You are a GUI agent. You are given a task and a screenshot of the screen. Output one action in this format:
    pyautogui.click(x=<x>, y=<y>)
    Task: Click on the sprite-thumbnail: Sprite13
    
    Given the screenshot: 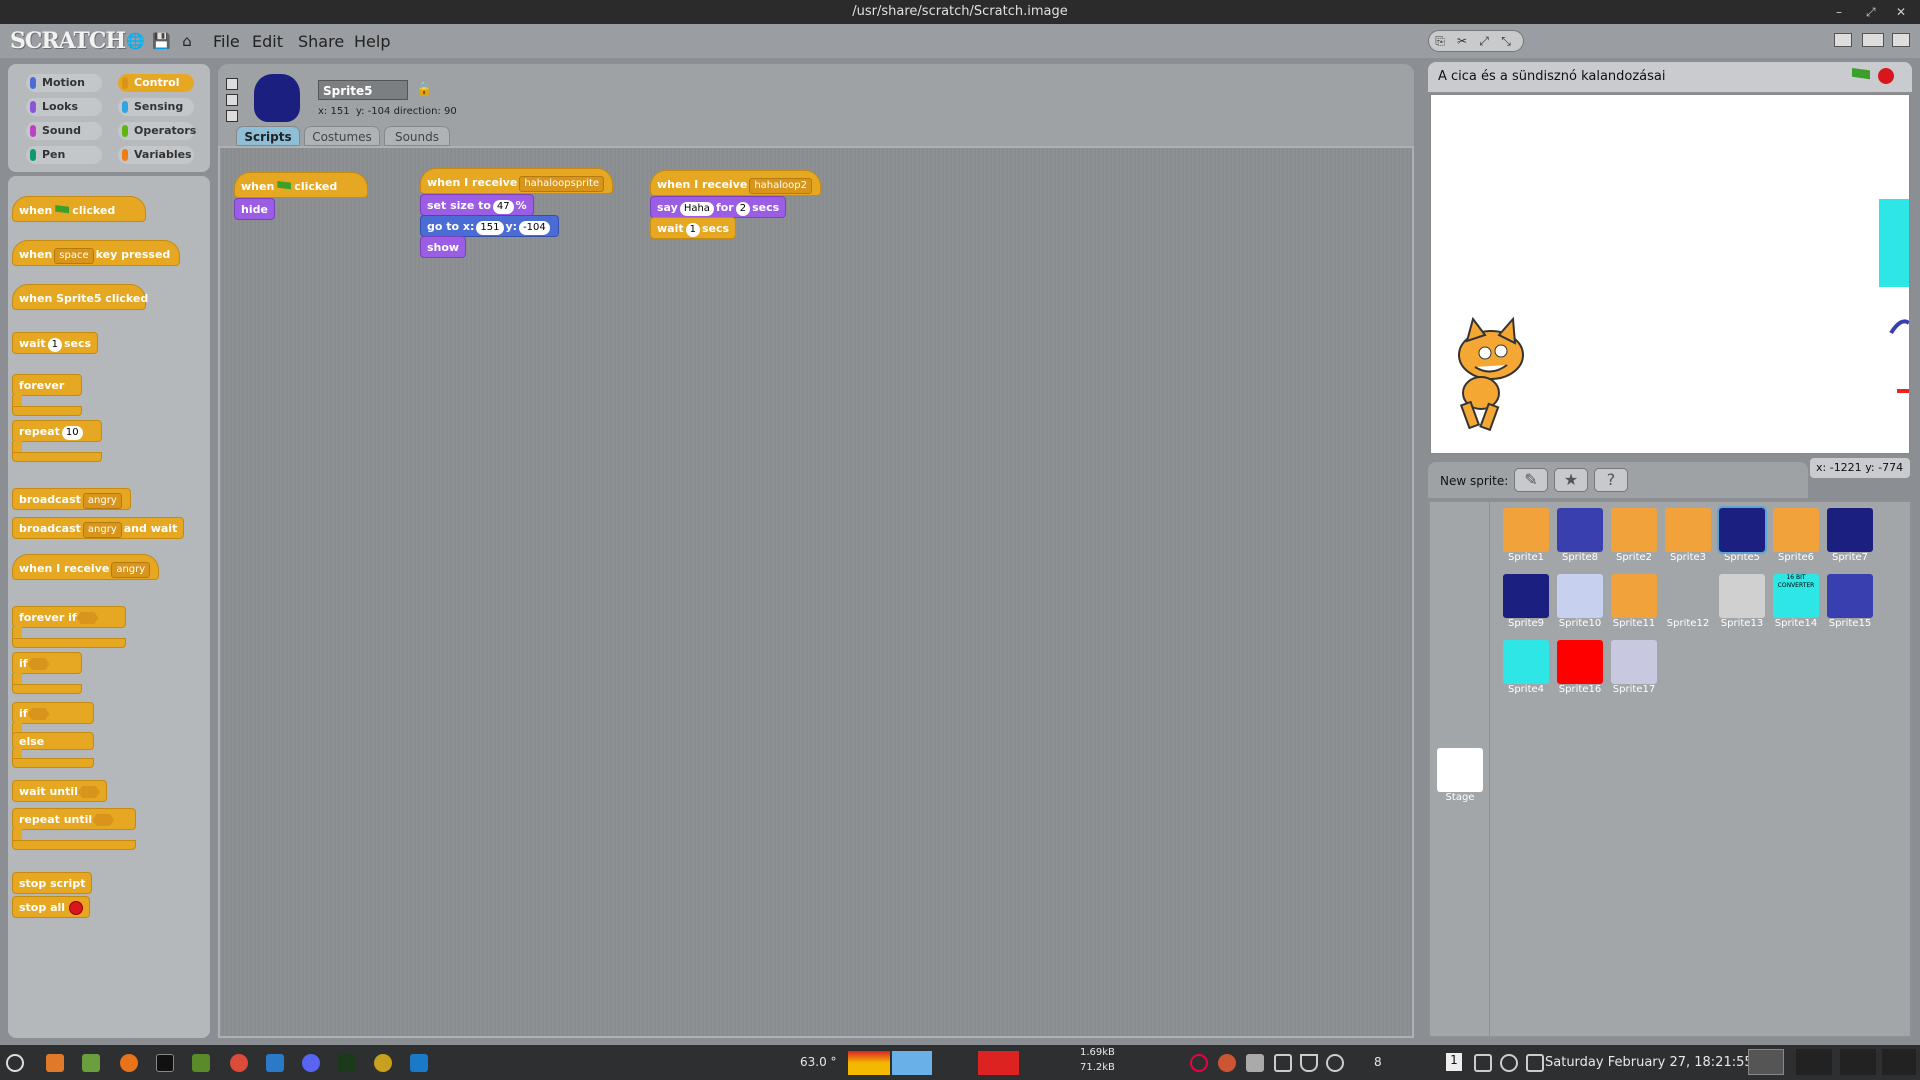 What is the action you would take?
    pyautogui.click(x=1742, y=601)
    